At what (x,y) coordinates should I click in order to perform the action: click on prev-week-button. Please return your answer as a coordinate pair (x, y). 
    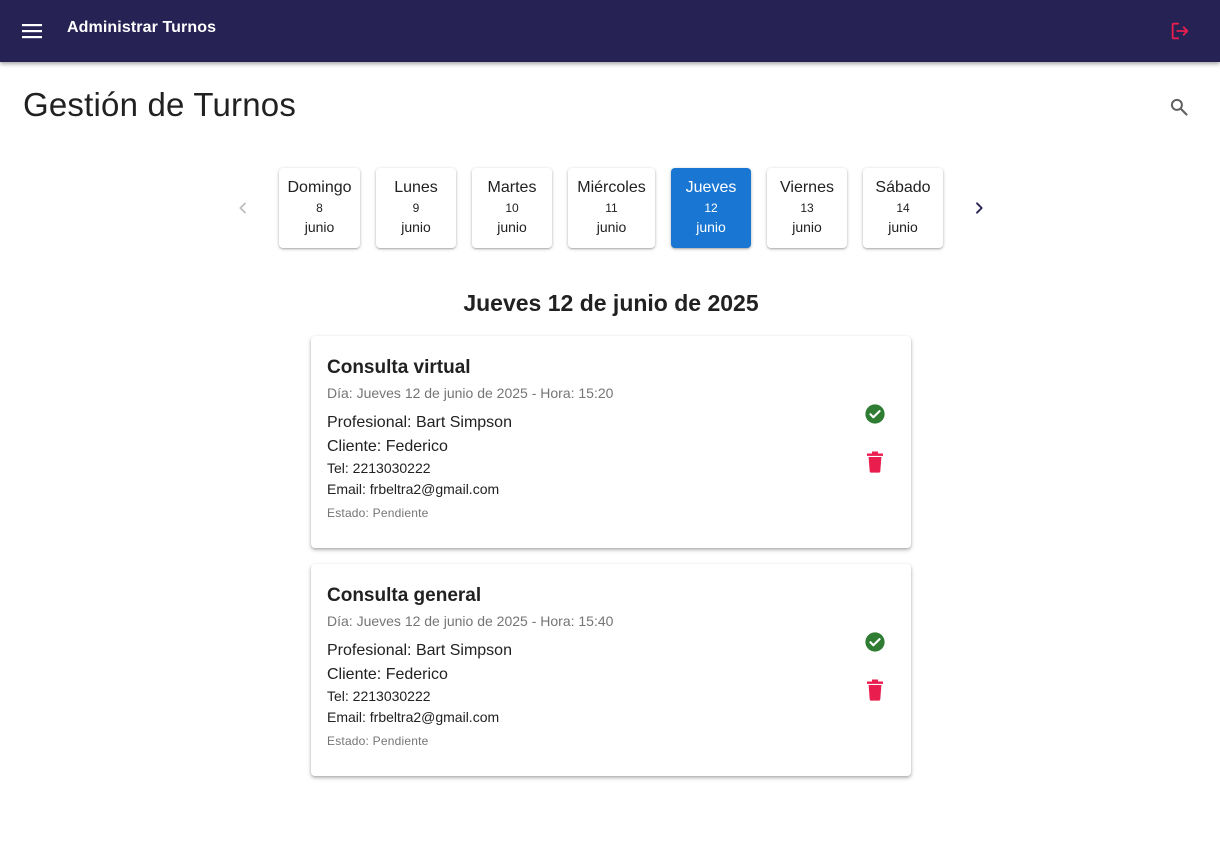
    Looking at the image, I should click on (243, 208).